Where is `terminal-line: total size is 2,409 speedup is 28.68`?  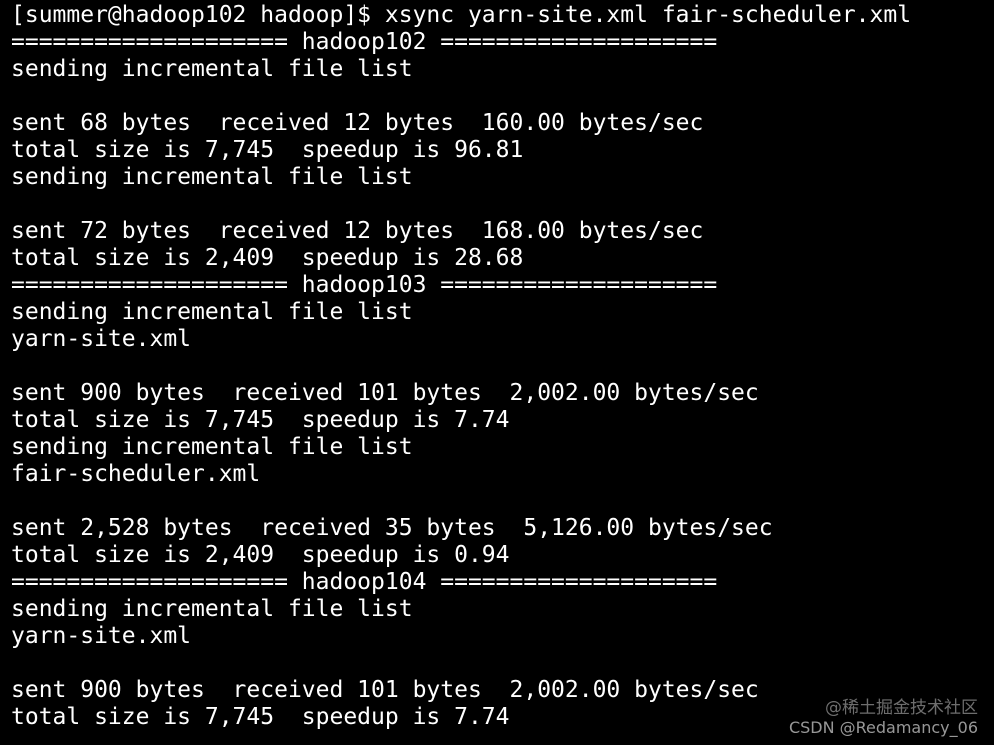
terminal-line: total size is 2,409 speedup is 28.68 is located at coordinates (267, 258).